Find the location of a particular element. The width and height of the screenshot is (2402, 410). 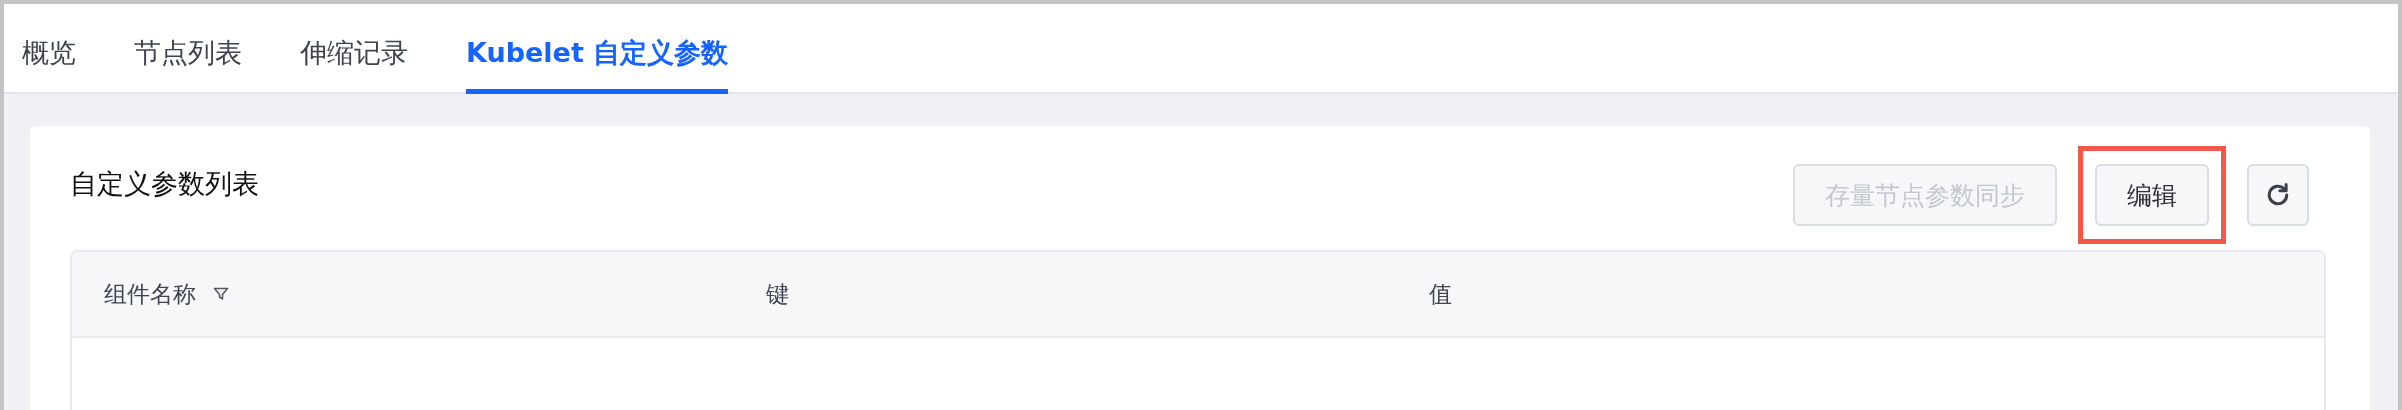

tab: 节点列表 is located at coordinates (188, 49).